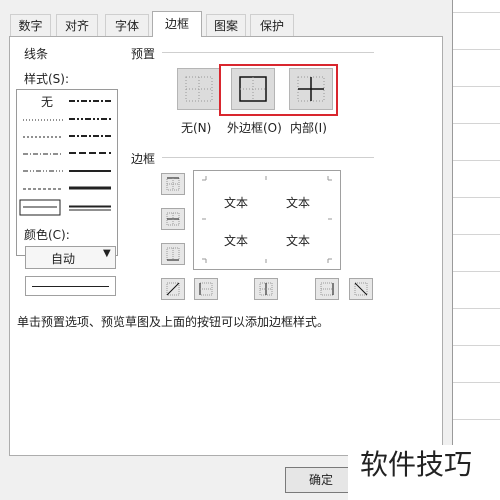 The height and width of the screenshot is (500, 500). What do you see at coordinates (254, 128) in the screenshot?
I see `preset-outline-label: 外边框(O)` at bounding box center [254, 128].